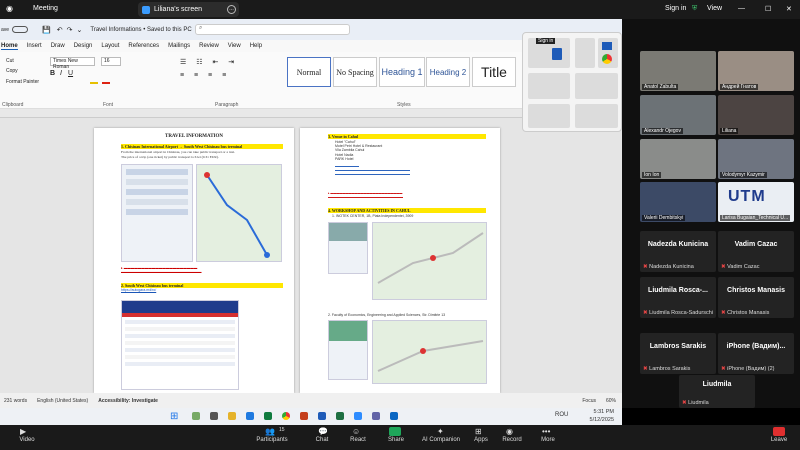 Image resolution: width=800 pixels, height=450 pixels. What do you see at coordinates (70, 30) in the screenshot?
I see `redo-icon: ↷` at bounding box center [70, 30].